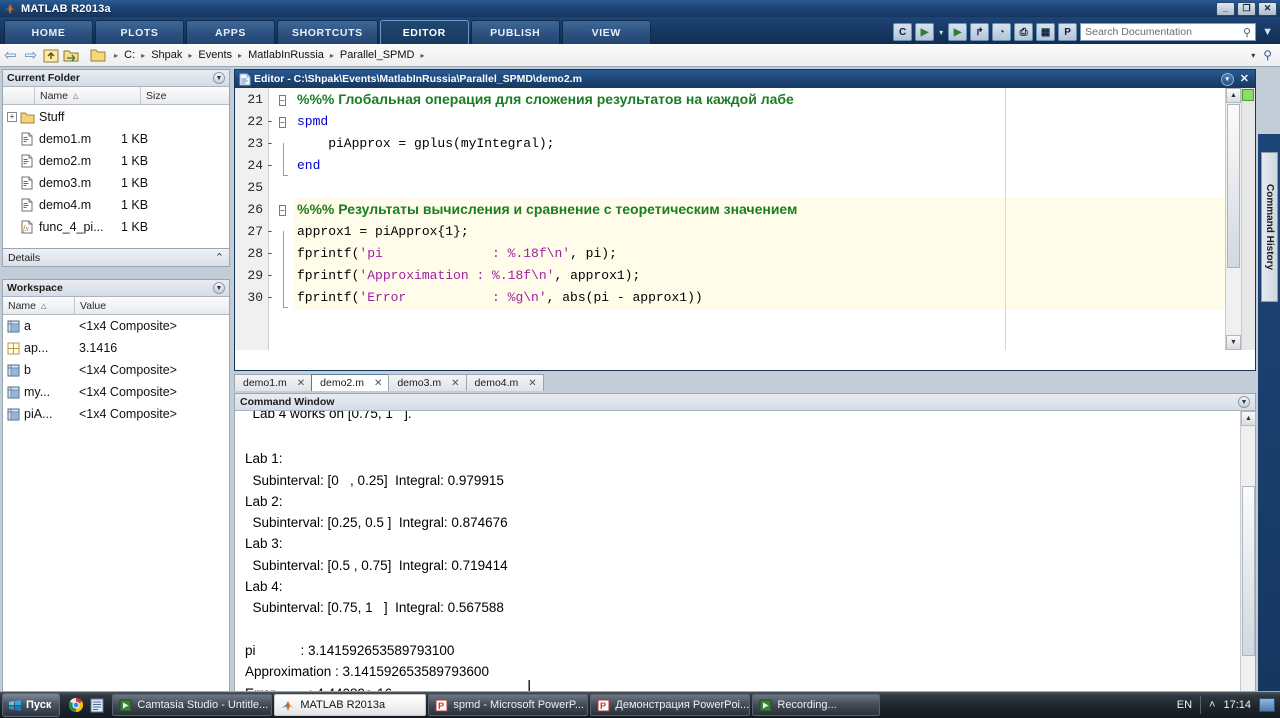 This screenshot has height=718, width=1280. Describe the element at coordinates (745, 258) in the screenshot. I see `code-line: 28 - fprintf('pi : %.18f\n', pi);` at that location.